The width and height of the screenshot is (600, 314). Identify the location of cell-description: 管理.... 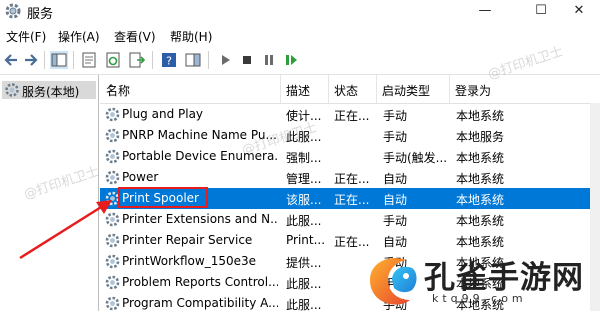
(304, 179).